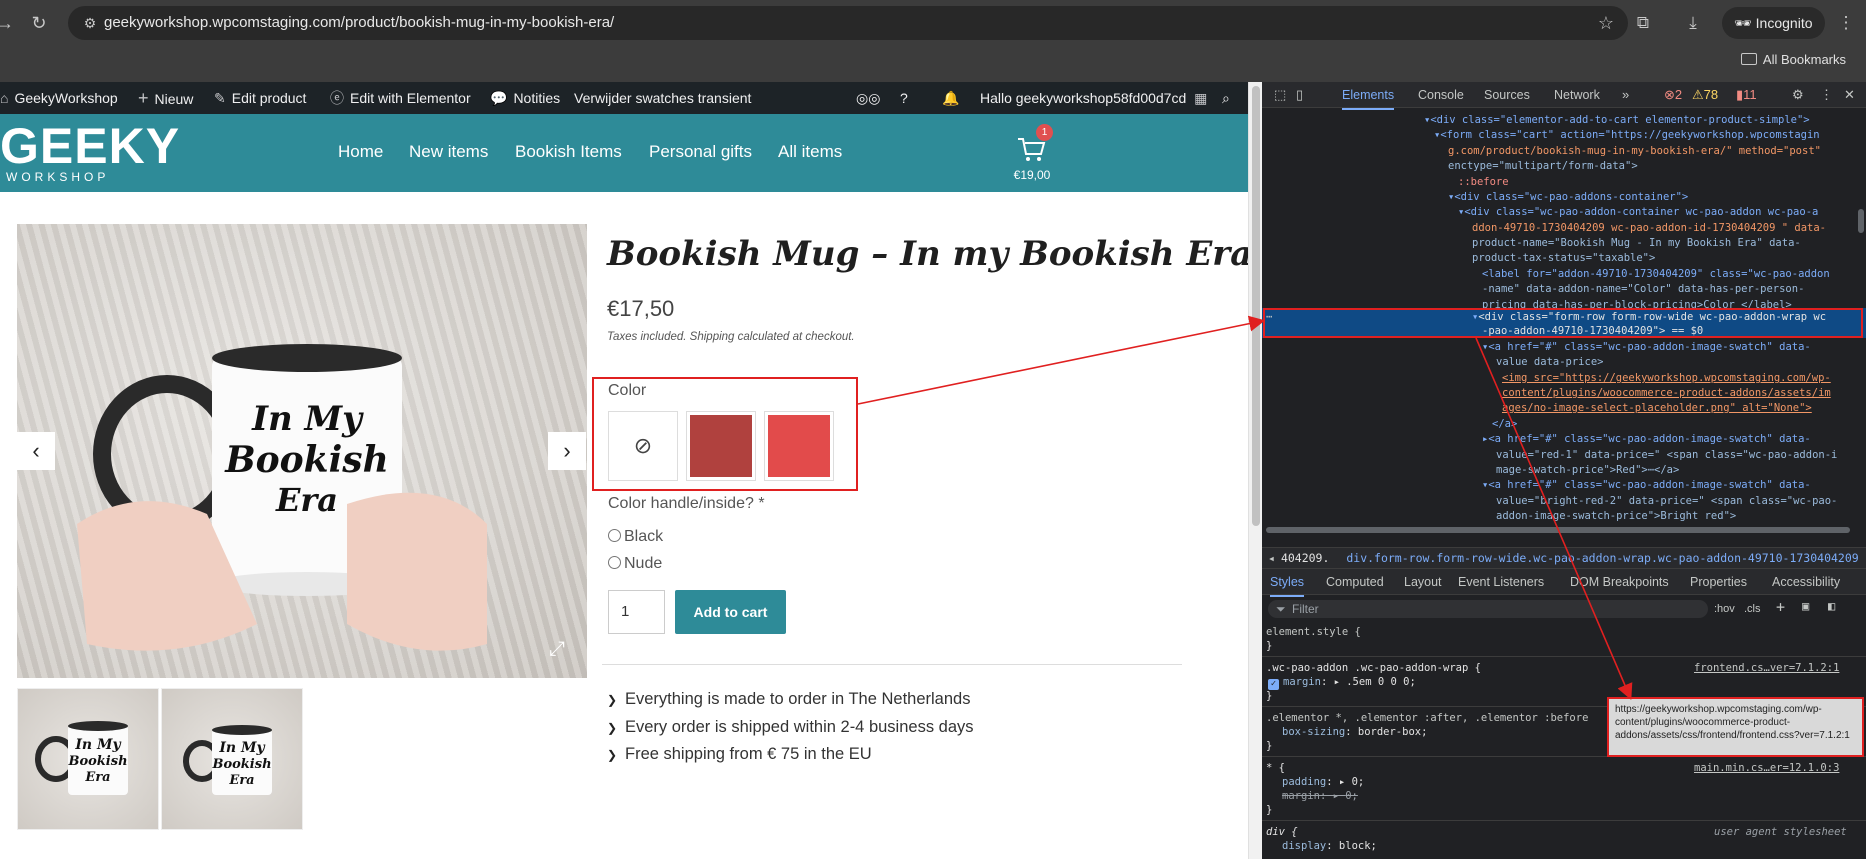 The image size is (1866, 859). Describe the element at coordinates (36, 451) in the screenshot. I see `prev-image-icon: ‹` at that location.